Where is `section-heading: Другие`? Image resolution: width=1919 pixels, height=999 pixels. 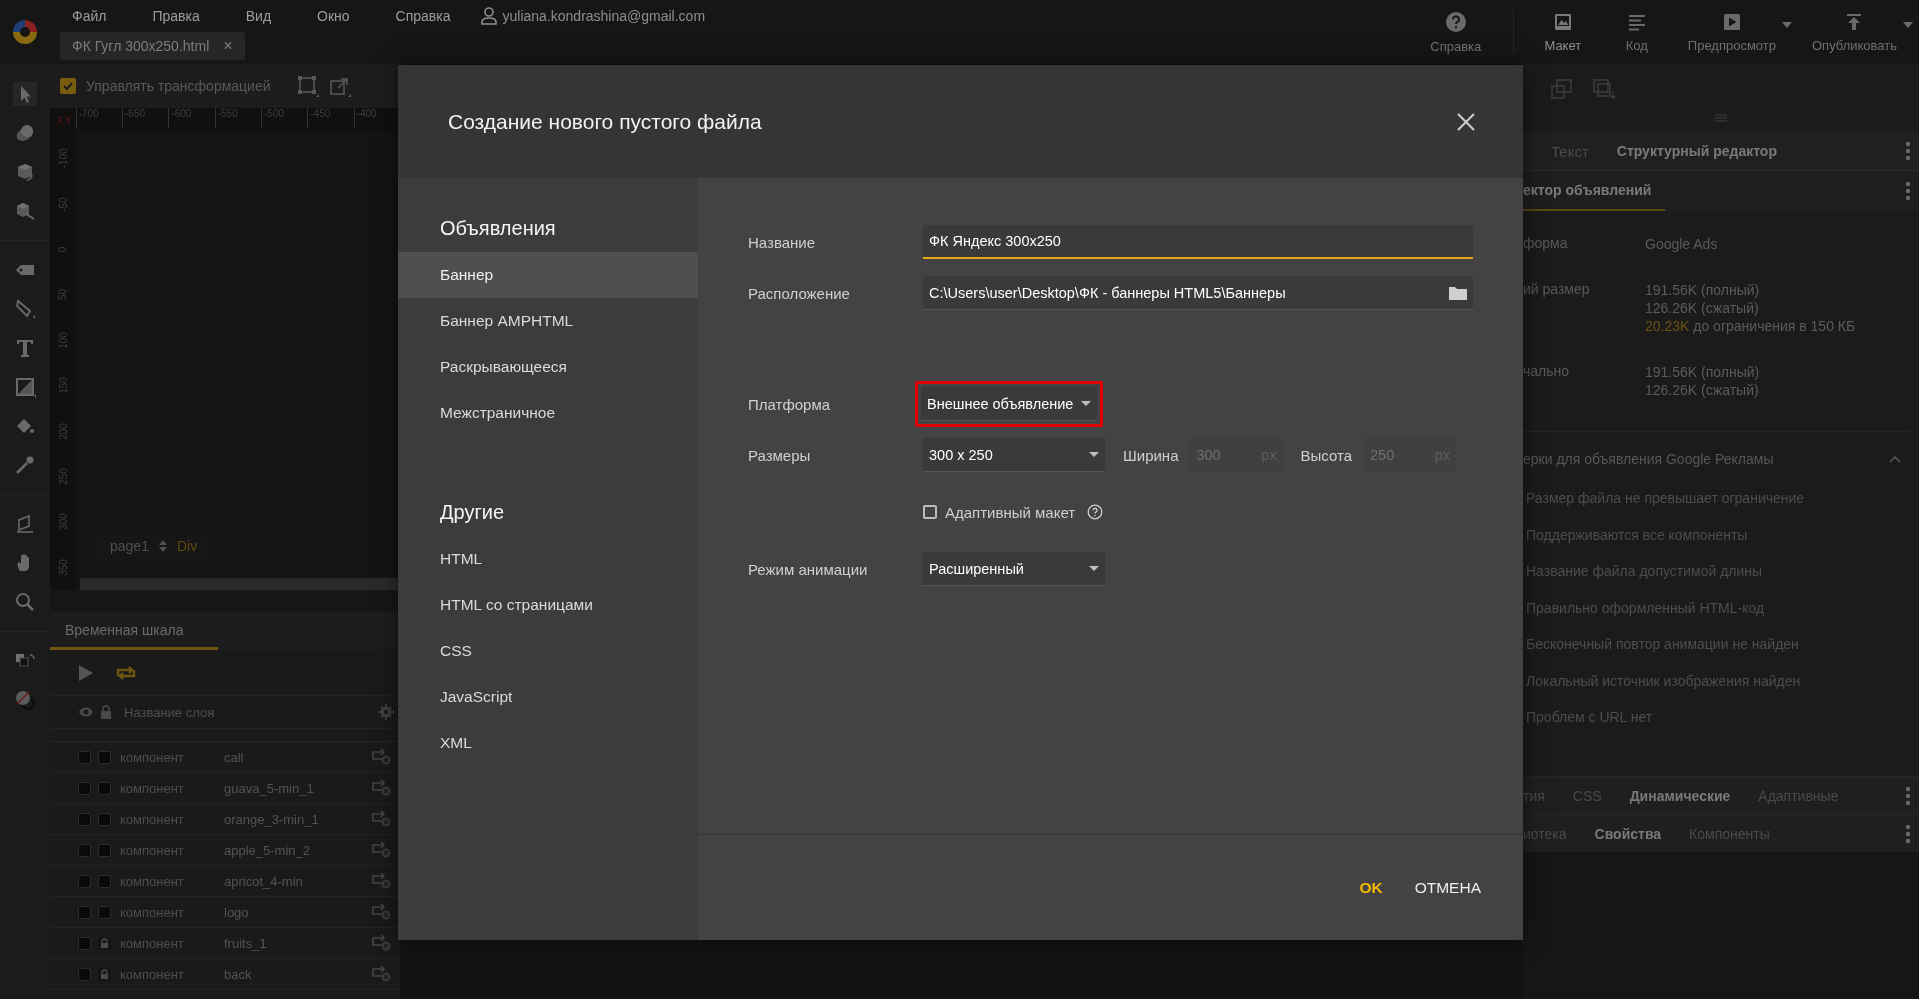 section-heading: Другие is located at coordinates (472, 512).